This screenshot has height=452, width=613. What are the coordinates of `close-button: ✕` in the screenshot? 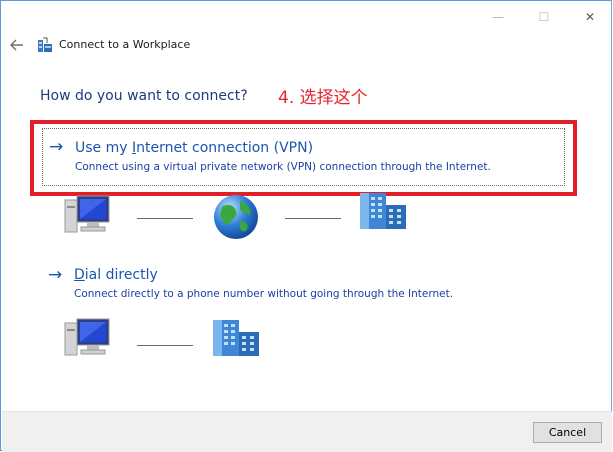 It's located at (590, 16).